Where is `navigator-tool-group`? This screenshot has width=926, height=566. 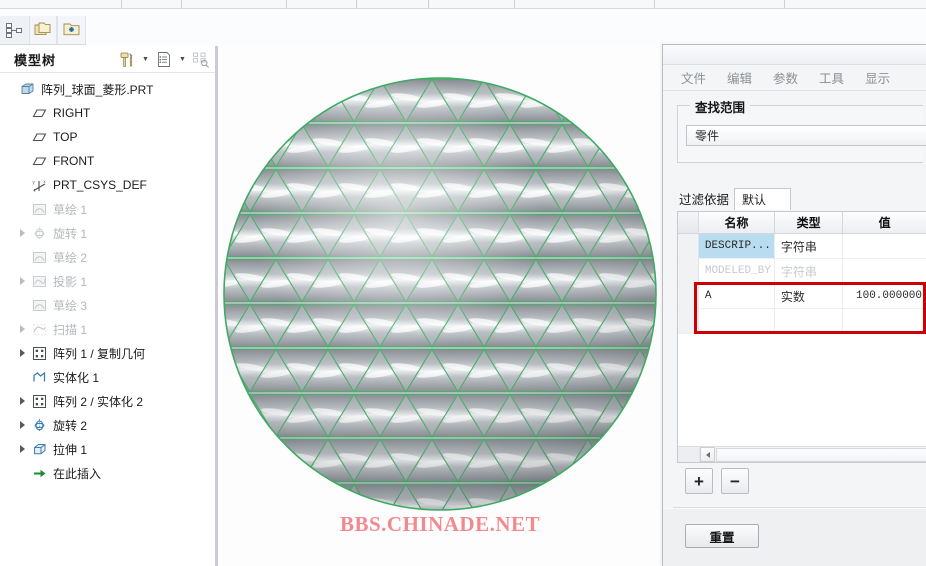 navigator-tool-group is located at coordinates (43, 30).